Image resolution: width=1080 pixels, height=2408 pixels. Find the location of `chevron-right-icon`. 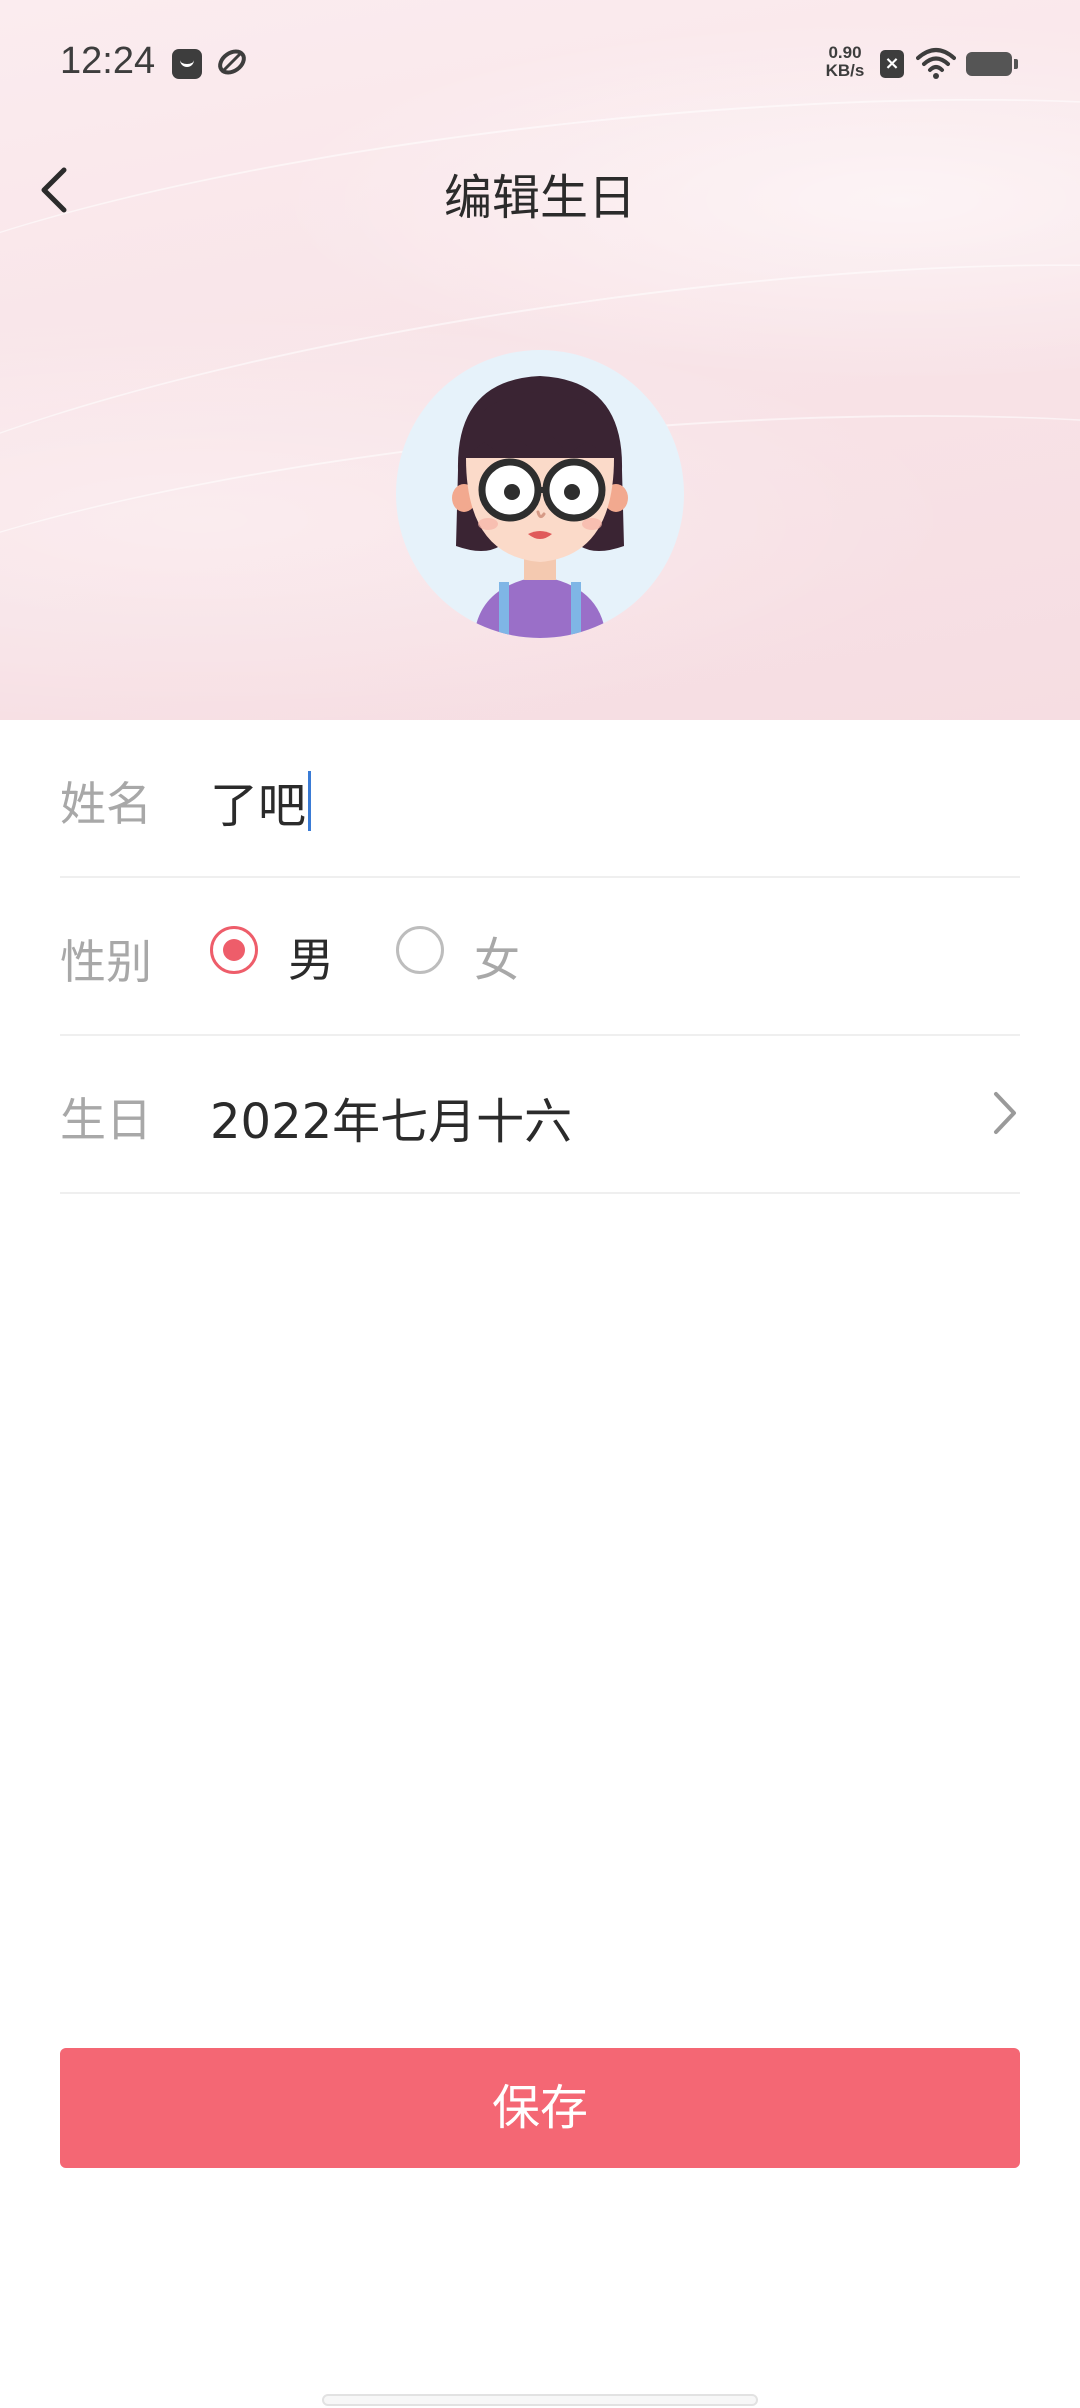

chevron-right-icon is located at coordinates (1003, 1113).